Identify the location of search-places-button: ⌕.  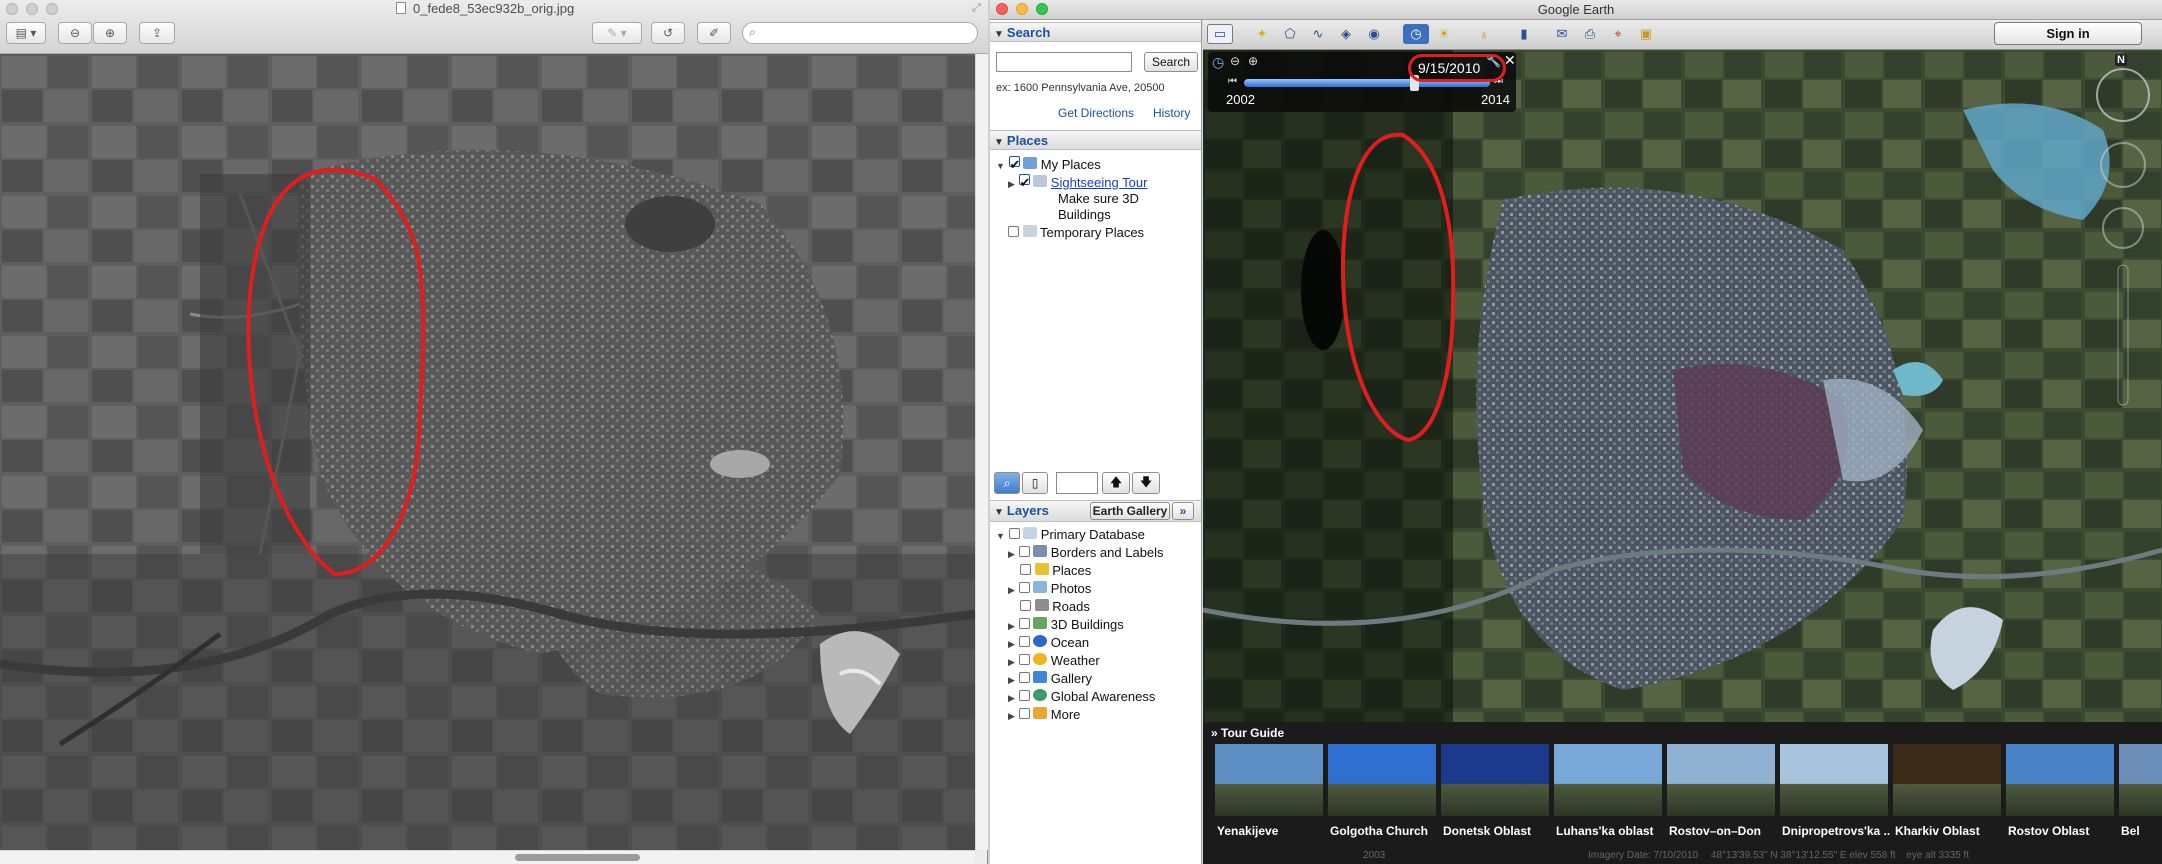
(1007, 483).